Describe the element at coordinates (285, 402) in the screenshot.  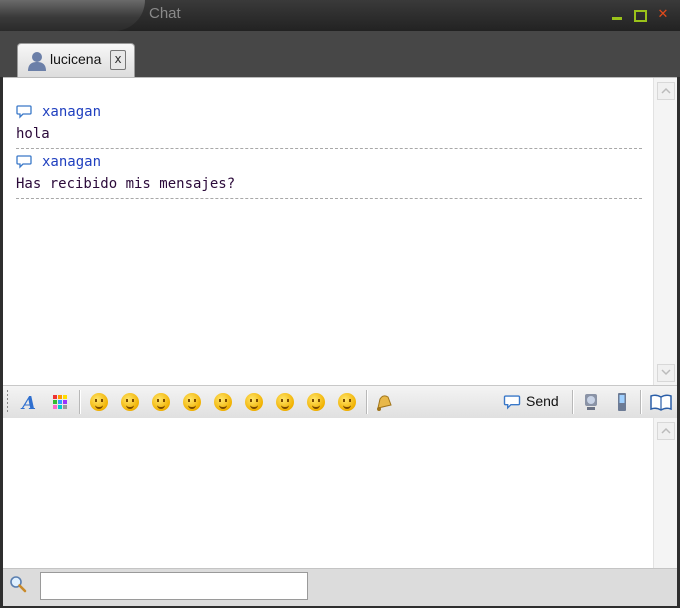
I see `tongue-emoticon-icon` at that location.